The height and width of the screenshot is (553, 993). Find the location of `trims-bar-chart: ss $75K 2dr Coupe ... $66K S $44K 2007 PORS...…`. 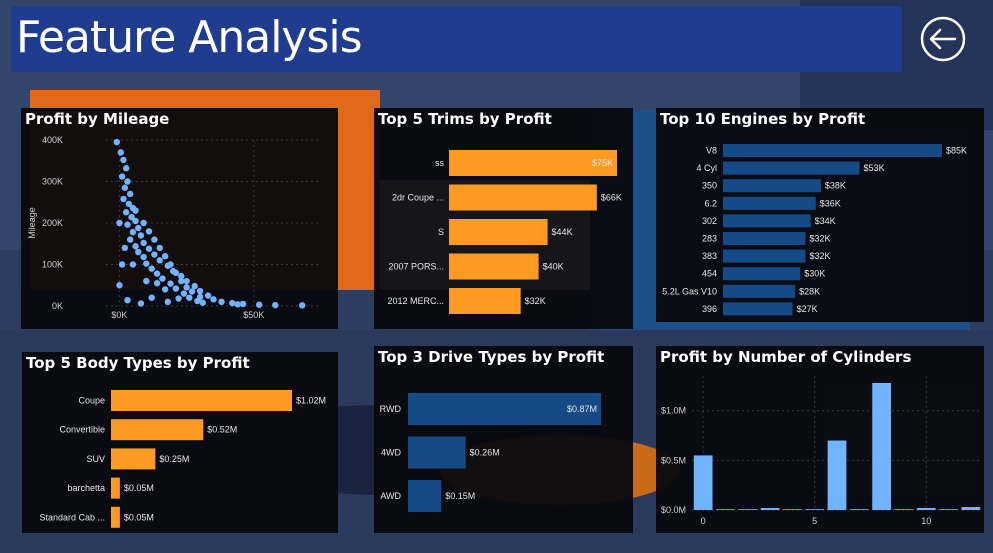

trims-bar-chart: ss $75K 2dr Coupe ... $66K S $44K 2007 PORS...… is located at coordinates (504, 232).